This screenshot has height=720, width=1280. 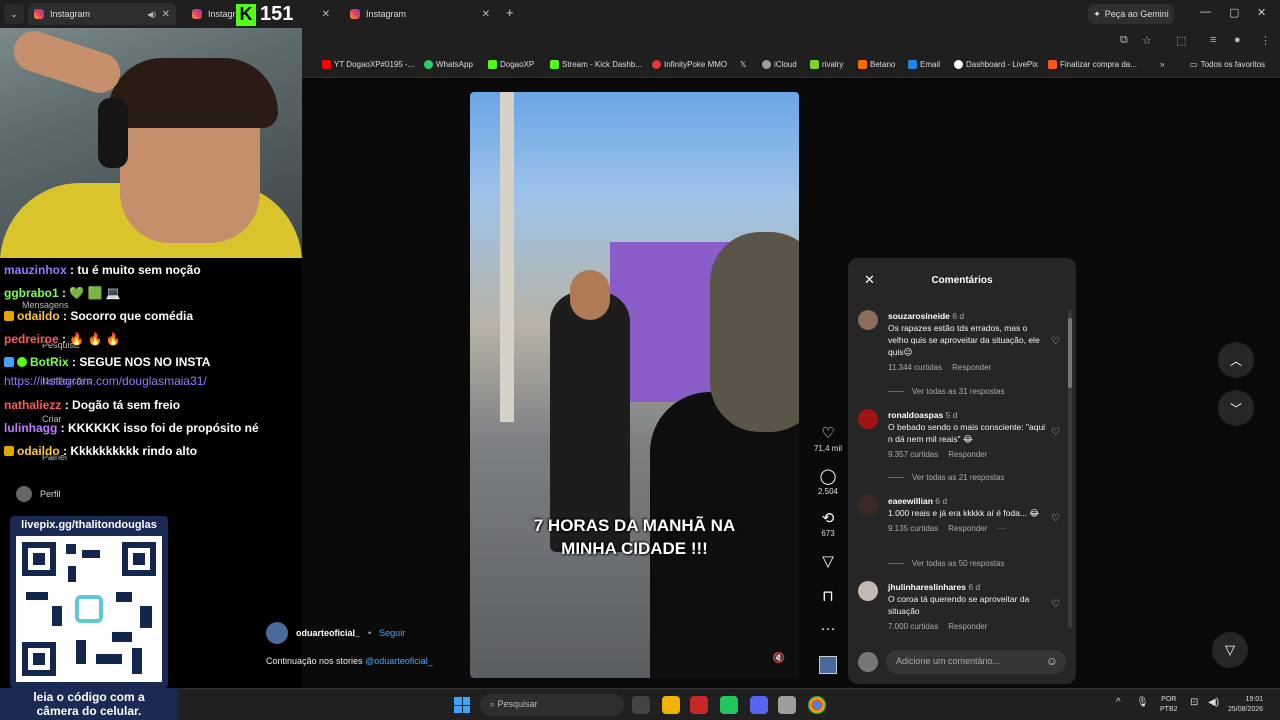 What do you see at coordinates (552, 705) in the screenshot?
I see `taskbar-search: ⌕ Pesquisar` at bounding box center [552, 705].